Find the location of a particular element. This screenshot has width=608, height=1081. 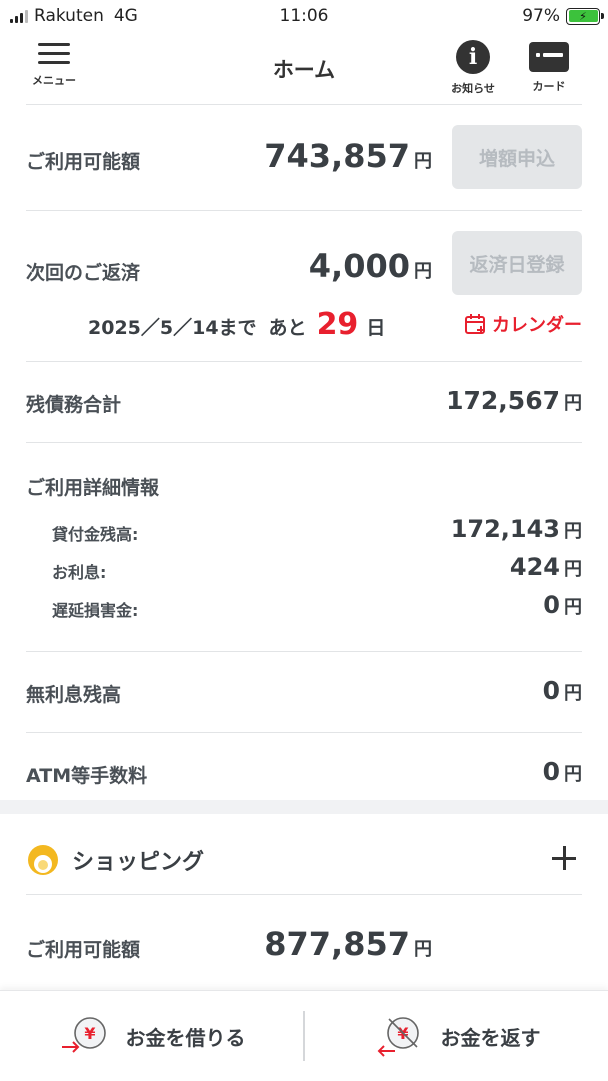

repay-money-button: ¥ お金を返す is located at coordinates (456, 1036).